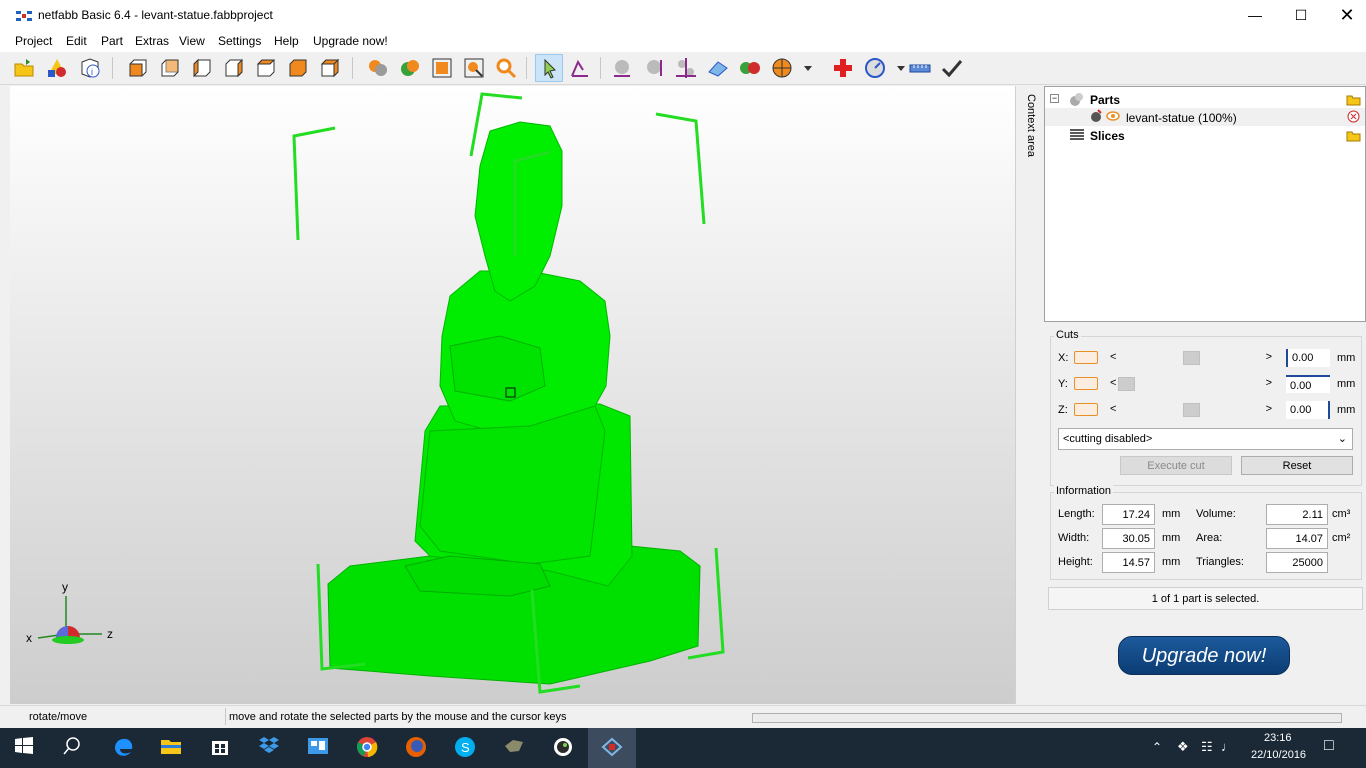 Image resolution: width=1366 pixels, height=768 pixels. What do you see at coordinates (1204, 655) in the screenshot?
I see `upgrade-now-button: Upgrade now!` at bounding box center [1204, 655].